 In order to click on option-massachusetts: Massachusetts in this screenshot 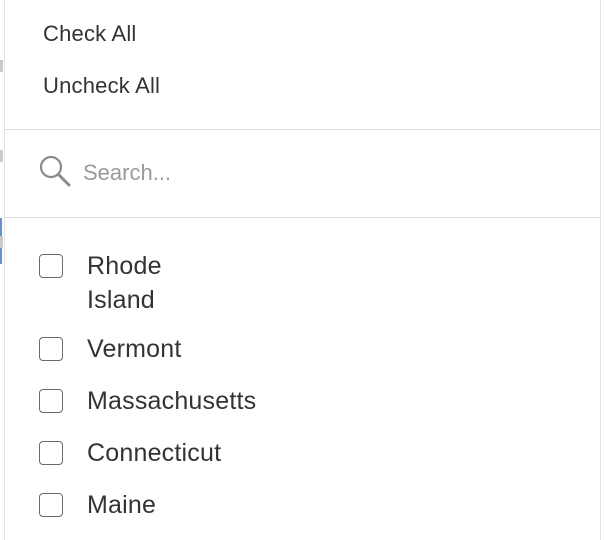, I will do `click(147, 401)`.